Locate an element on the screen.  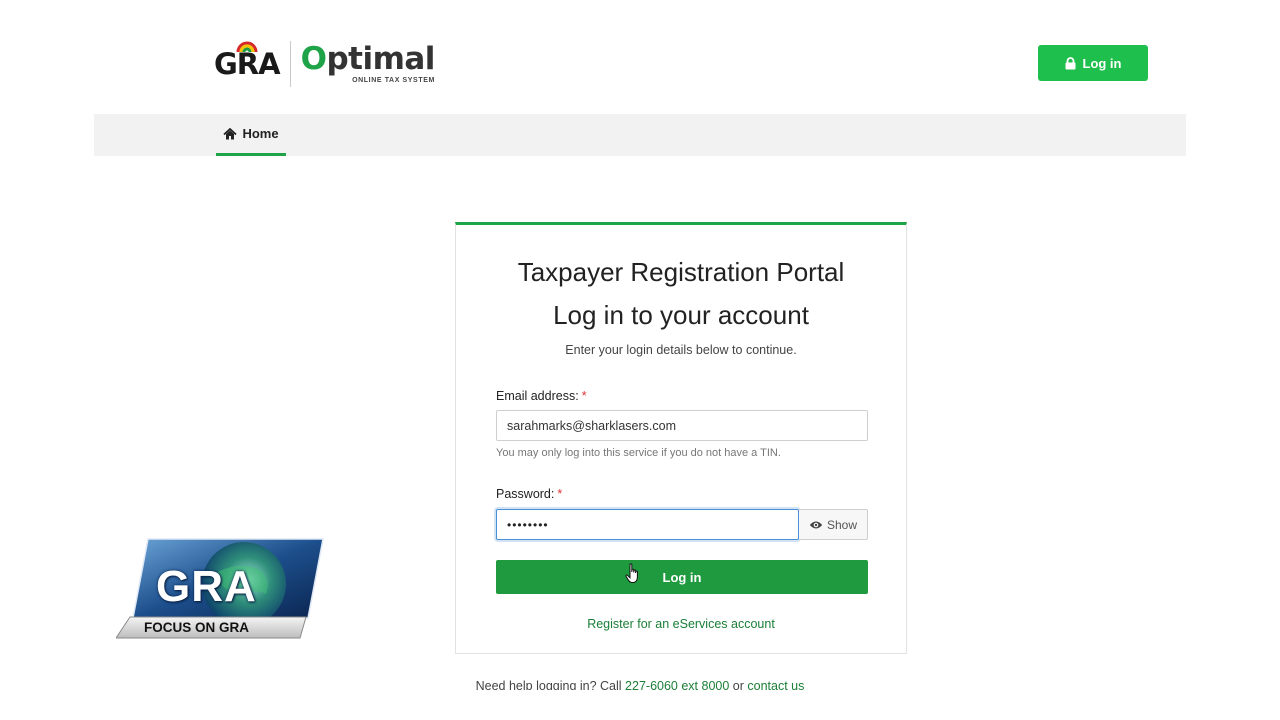
eye-icon is located at coordinates (816, 525).